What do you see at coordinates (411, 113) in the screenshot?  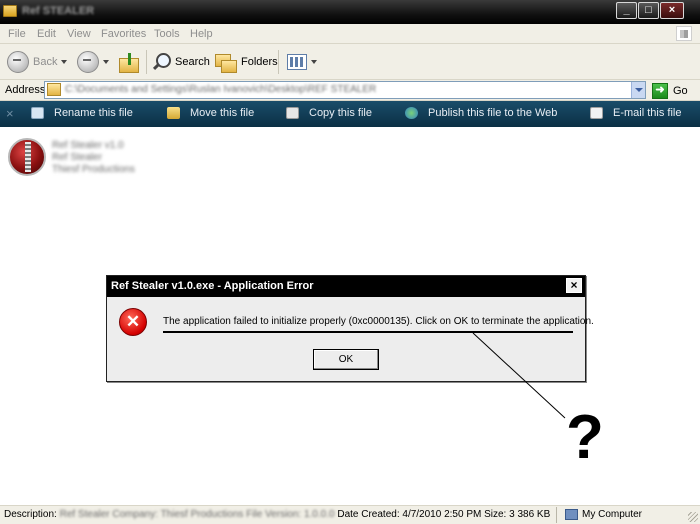 I see `web-icon` at bounding box center [411, 113].